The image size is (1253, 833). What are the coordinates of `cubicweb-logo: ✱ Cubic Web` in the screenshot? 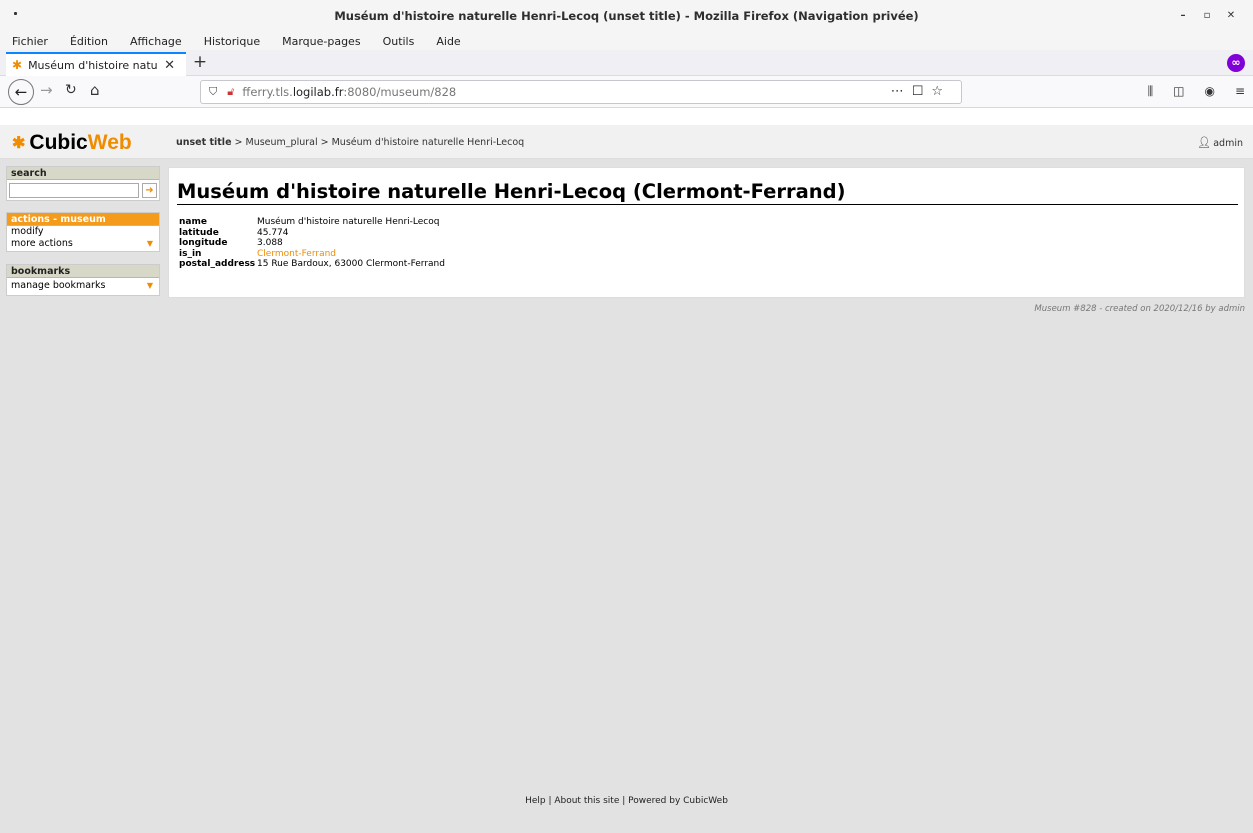 It's located at (72, 143).